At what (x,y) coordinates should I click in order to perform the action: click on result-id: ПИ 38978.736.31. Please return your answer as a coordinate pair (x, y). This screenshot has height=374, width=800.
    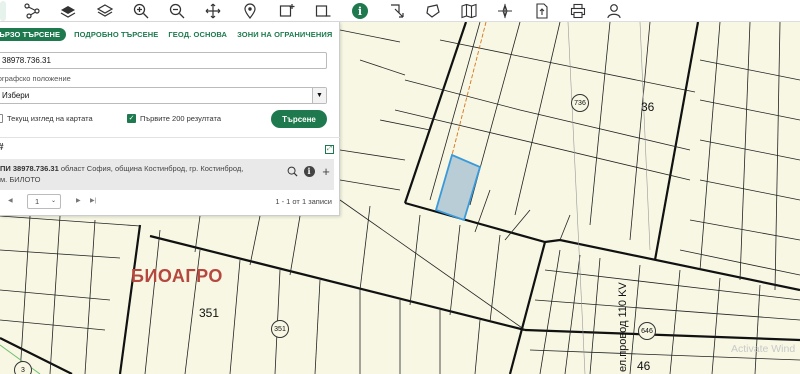
    Looking at the image, I should click on (29, 168).